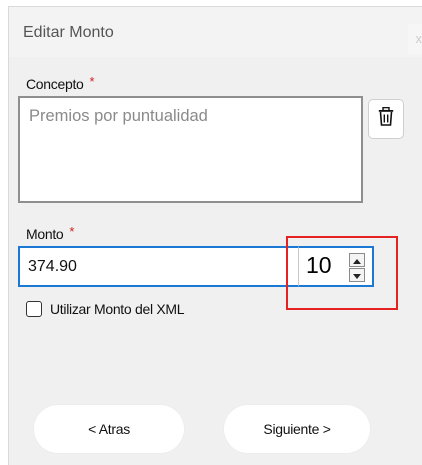 This screenshot has height=465, width=422. Describe the element at coordinates (72, 231) in the screenshot. I see `amount-required-mark: *` at that location.